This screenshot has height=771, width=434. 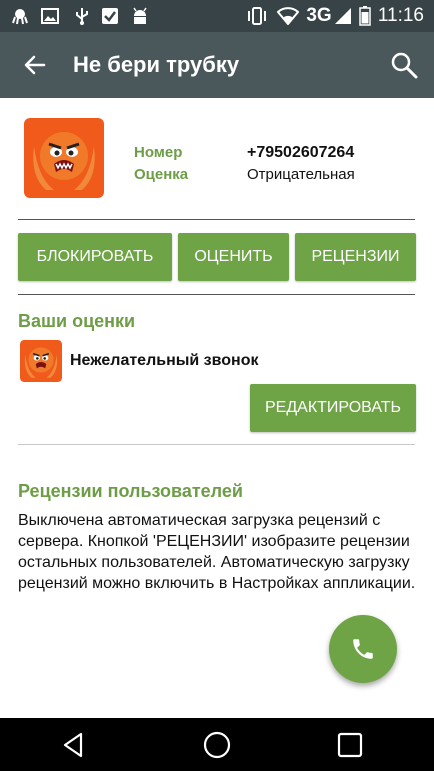 What do you see at coordinates (350, 745) in the screenshot?
I see `recents-nav-icon` at bounding box center [350, 745].